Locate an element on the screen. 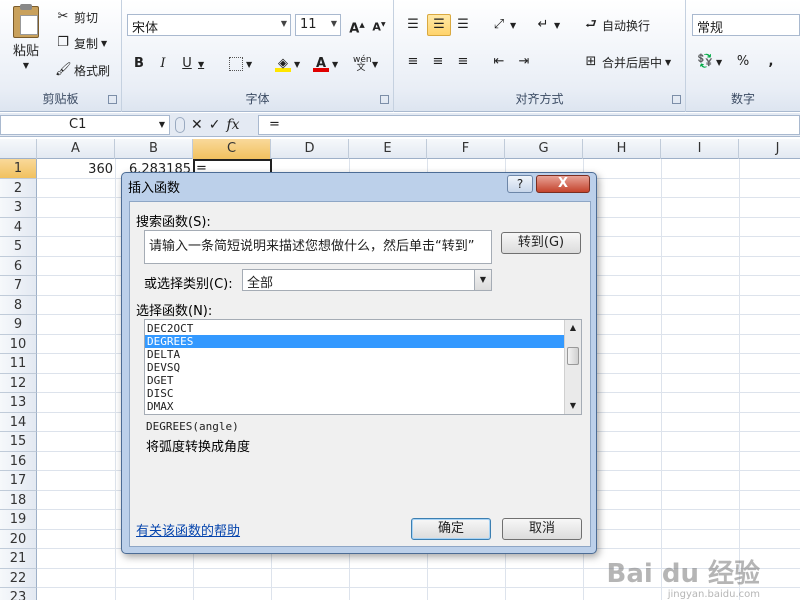 Image resolution: width=800 pixels, height=600 pixels. cancel-button: 取消 is located at coordinates (542, 529).